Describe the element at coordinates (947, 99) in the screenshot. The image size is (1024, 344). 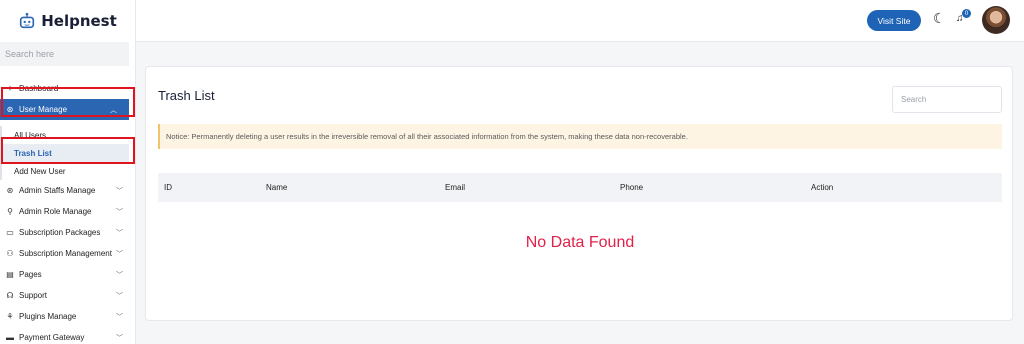
I see `table-search-input: Search` at that location.